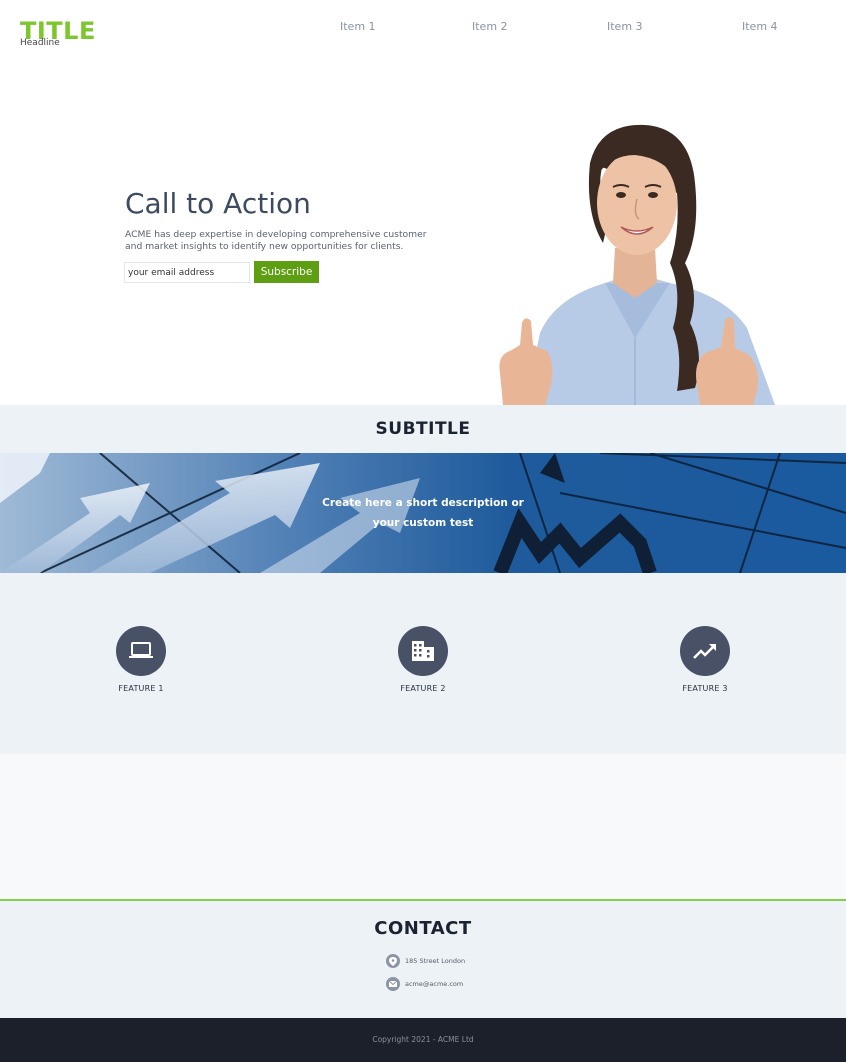 Image resolution: width=846 pixels, height=1062 pixels. Describe the element at coordinates (141, 688) in the screenshot. I see `feature-1-label: FEATURE 1` at that location.